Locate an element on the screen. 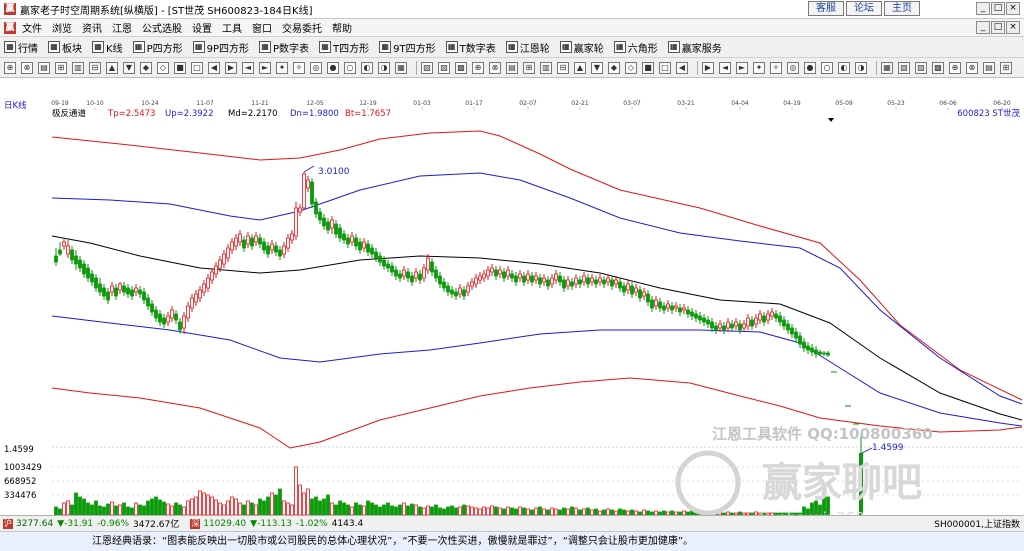 The height and width of the screenshot is (551, 1024). doc-minimize-button: _ is located at coordinates (983, 27).